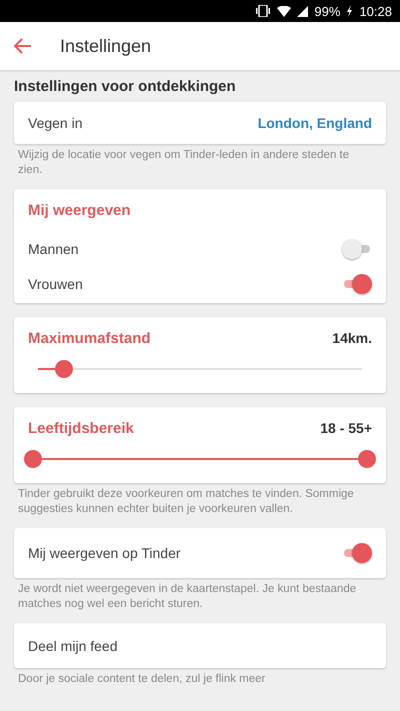 Image resolution: width=400 pixels, height=711 pixels. What do you see at coordinates (53, 248) in the screenshot?
I see `option-label: Mannen` at bounding box center [53, 248].